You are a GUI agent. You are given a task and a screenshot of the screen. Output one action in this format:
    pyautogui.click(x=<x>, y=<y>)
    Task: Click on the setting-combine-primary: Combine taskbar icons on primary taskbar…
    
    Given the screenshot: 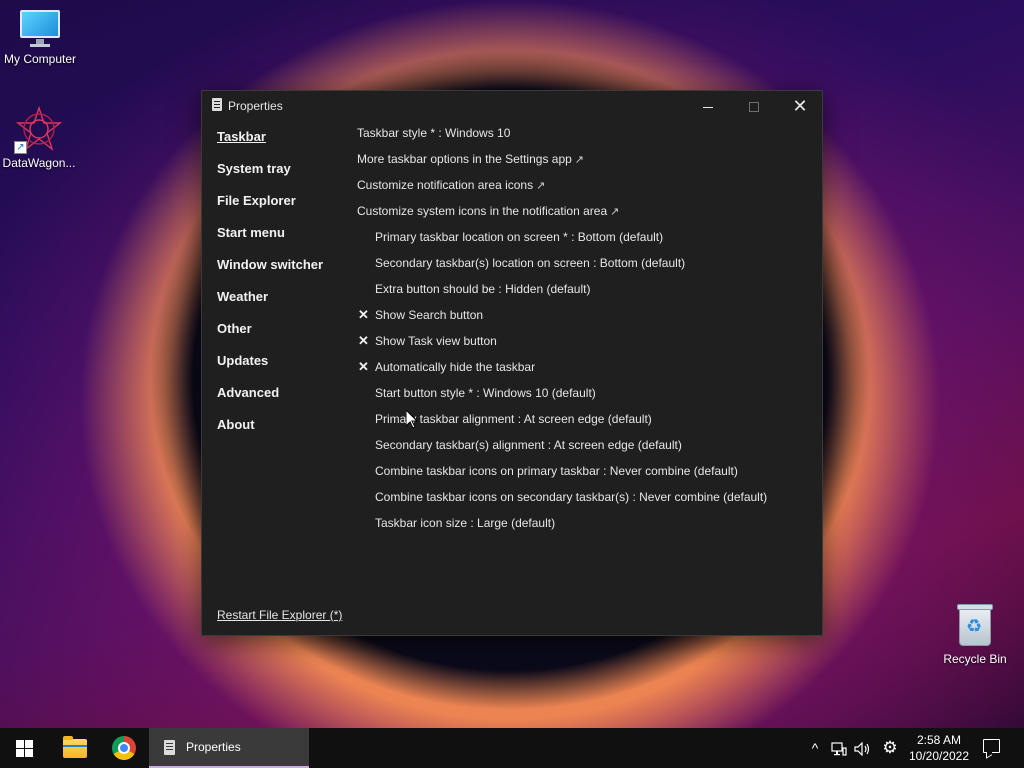 What is the action you would take?
    pyautogui.click(x=587, y=476)
    